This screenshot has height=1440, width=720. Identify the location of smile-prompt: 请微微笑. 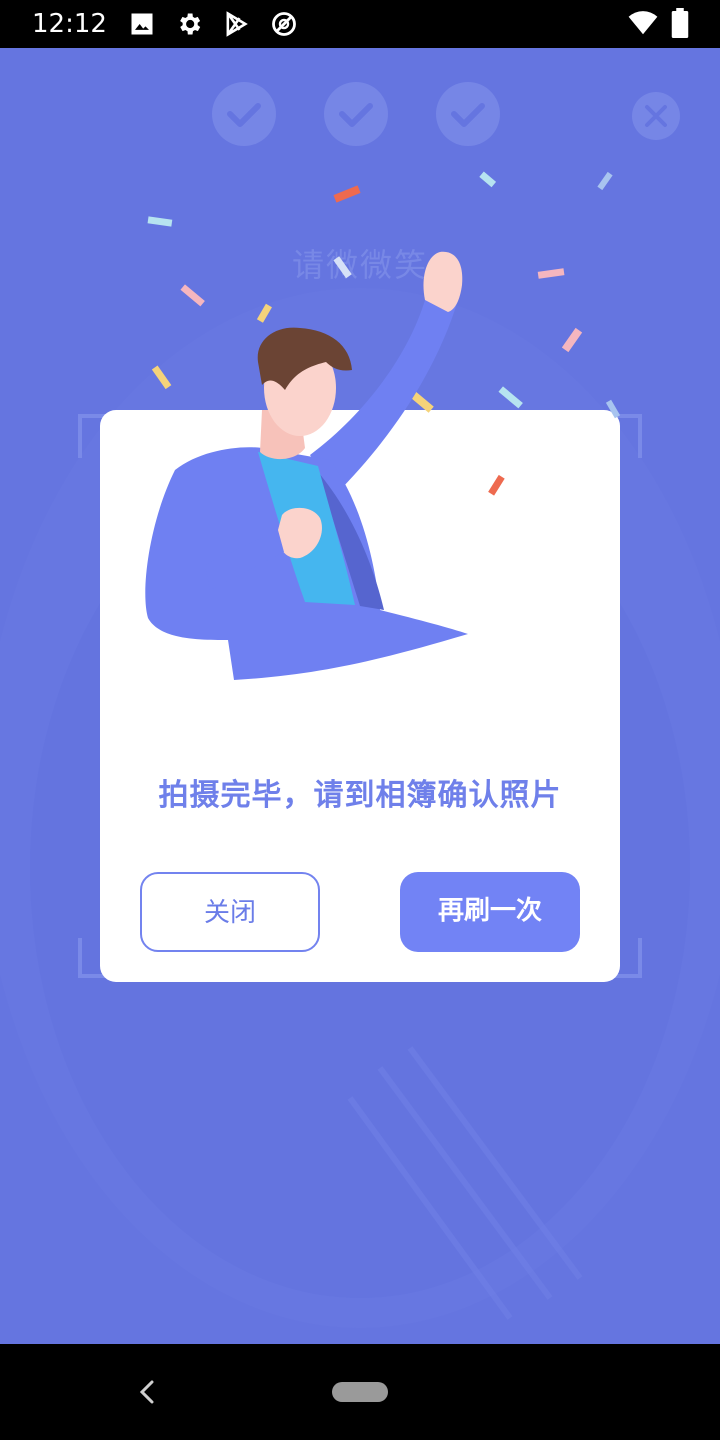
(359, 265).